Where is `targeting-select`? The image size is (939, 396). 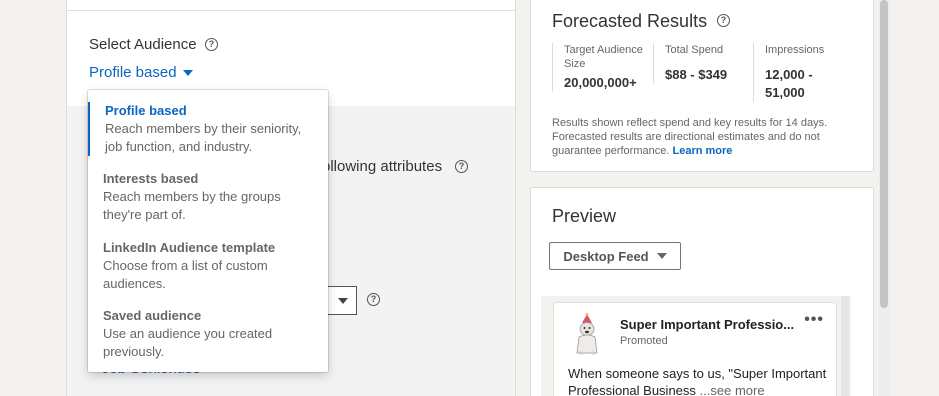 targeting-select is located at coordinates (340, 300).